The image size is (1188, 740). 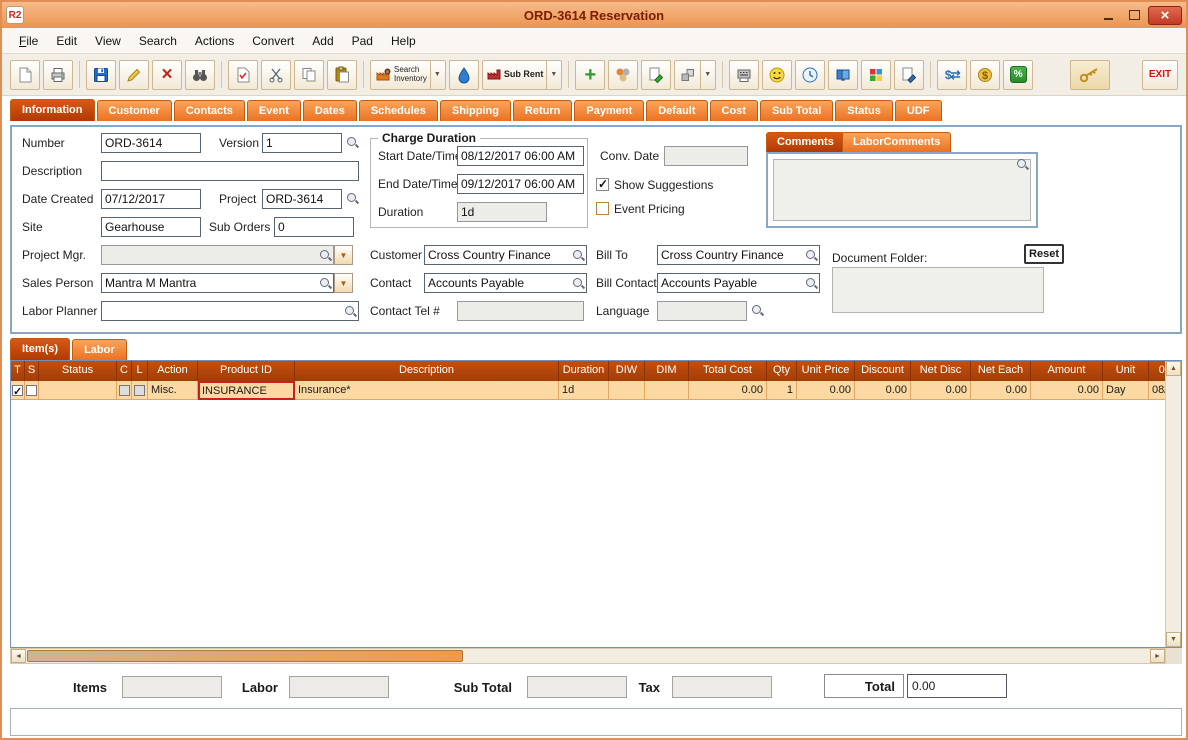 What do you see at coordinates (200, 74) in the screenshot?
I see `find-button` at bounding box center [200, 74].